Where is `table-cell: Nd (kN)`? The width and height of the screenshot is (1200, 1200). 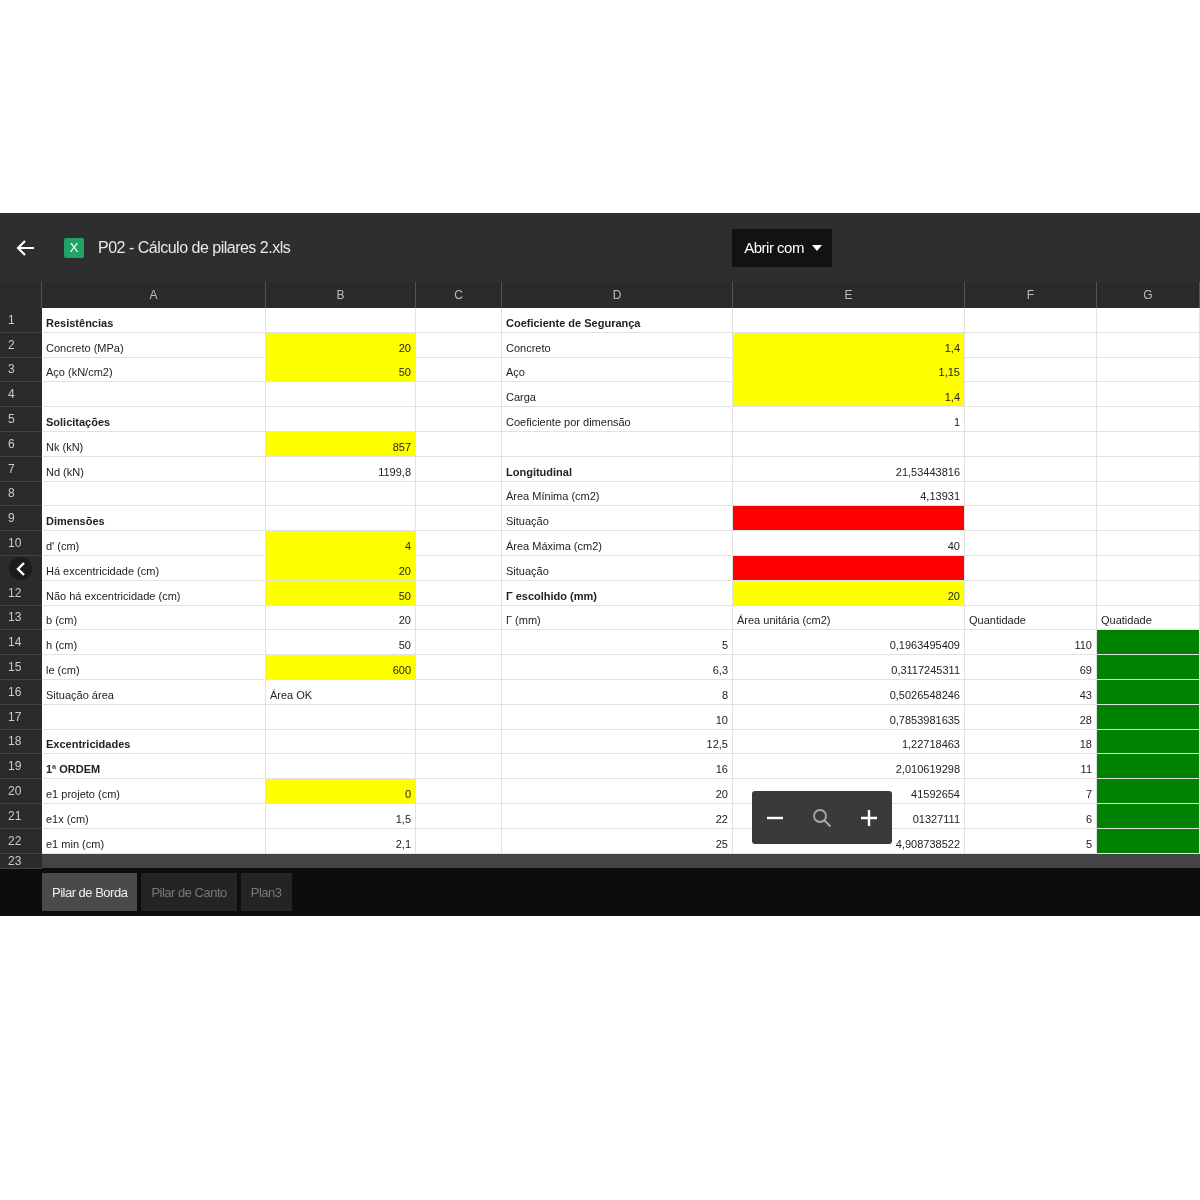
table-cell: Nd (kN) is located at coordinates (154, 469).